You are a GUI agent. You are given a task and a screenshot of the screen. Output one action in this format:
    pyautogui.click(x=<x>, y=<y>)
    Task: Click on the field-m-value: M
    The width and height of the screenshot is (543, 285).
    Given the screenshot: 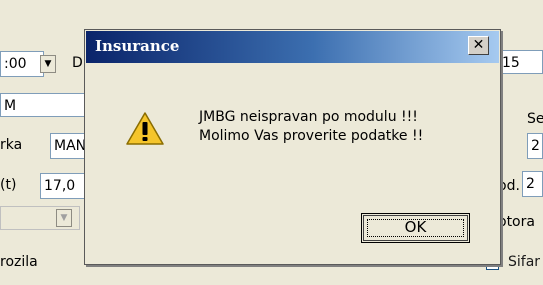 What is the action you would take?
    pyautogui.click(x=10, y=106)
    